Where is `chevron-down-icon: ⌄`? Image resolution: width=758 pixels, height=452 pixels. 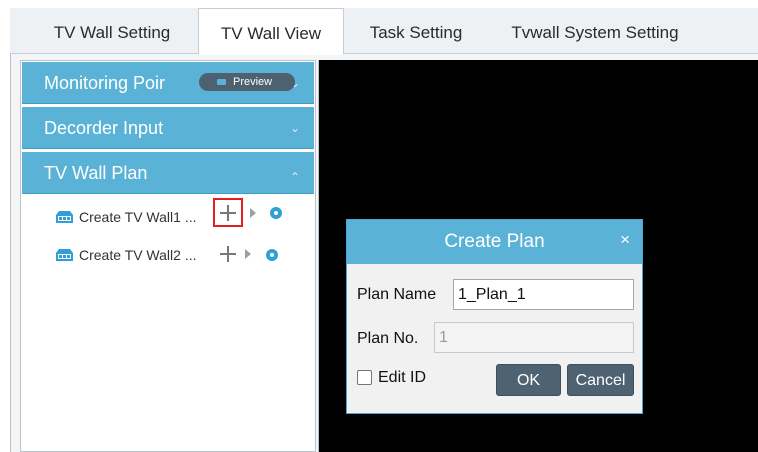 chevron-down-icon: ⌄ is located at coordinates (294, 128).